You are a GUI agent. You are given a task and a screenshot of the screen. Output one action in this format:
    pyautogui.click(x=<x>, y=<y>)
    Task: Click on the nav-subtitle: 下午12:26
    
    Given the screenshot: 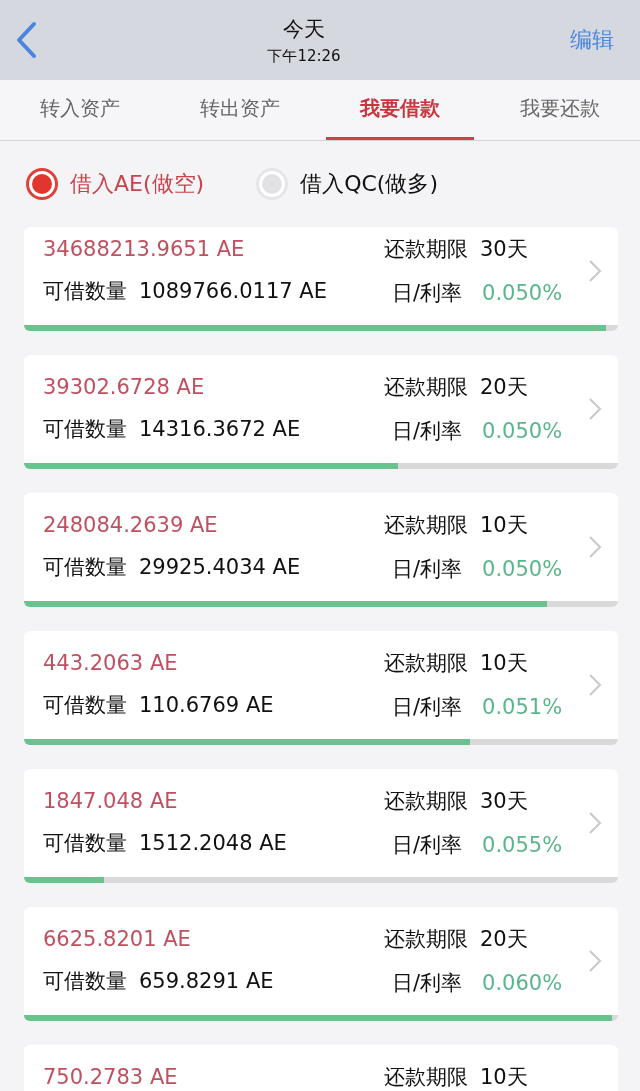 What is the action you would take?
    pyautogui.click(x=304, y=56)
    